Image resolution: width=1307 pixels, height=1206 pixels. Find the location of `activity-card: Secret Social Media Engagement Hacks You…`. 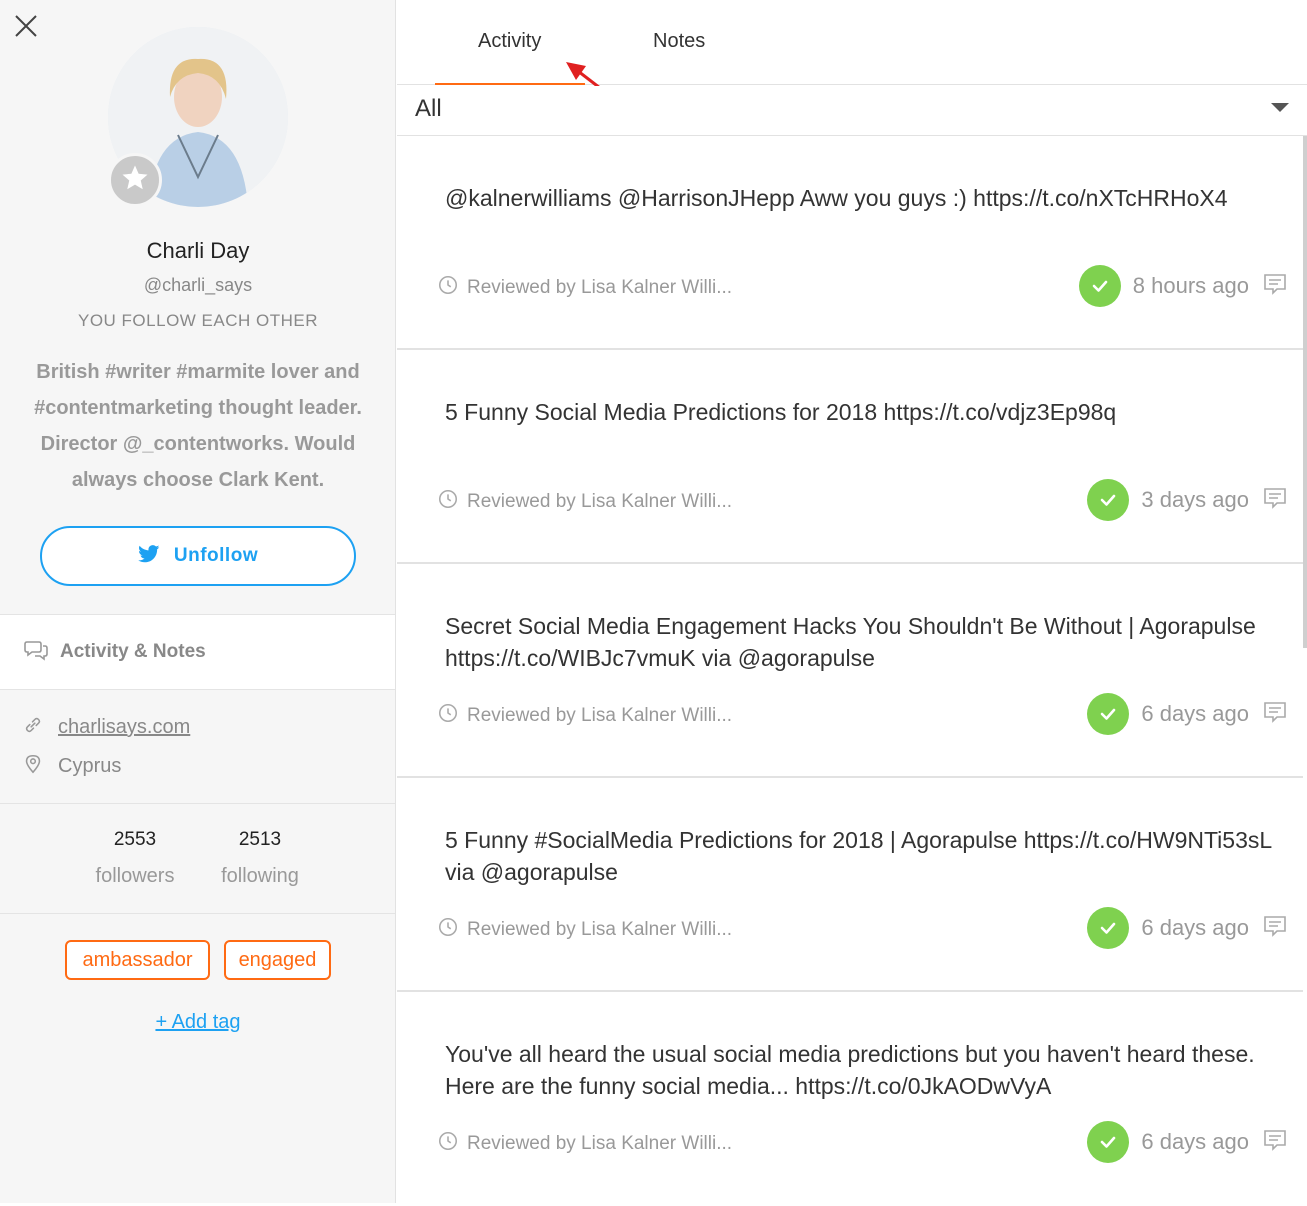

activity-card: Secret Social Media Engagement Hacks You… is located at coordinates (850, 671).